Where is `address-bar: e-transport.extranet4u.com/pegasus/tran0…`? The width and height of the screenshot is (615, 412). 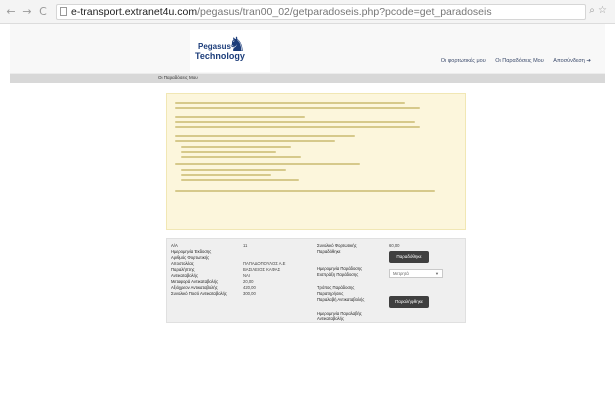
address-bar: e-transport.extranet4u.com/pegasus/tran0… is located at coordinates (321, 12).